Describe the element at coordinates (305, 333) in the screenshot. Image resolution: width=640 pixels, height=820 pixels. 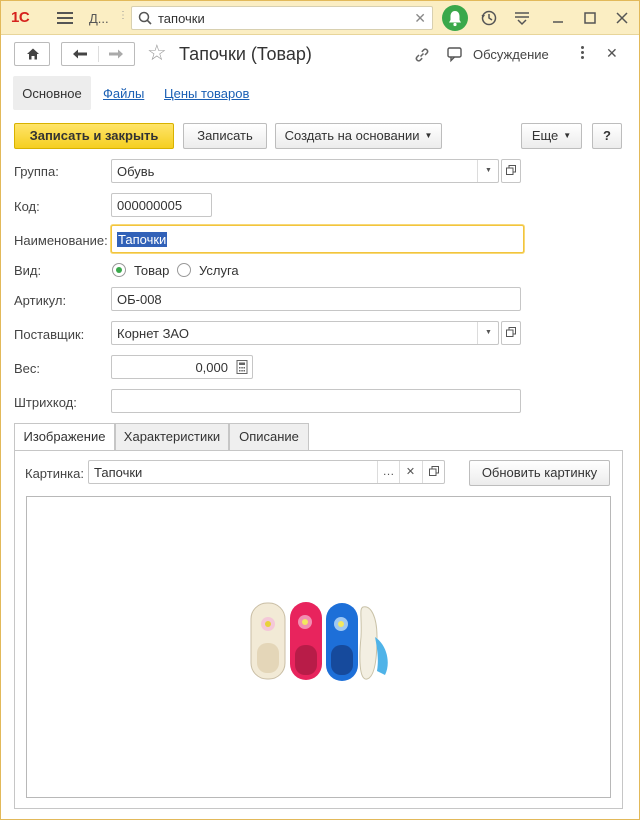
I see `supplier-field: Корнет ЗАО ▼` at that location.